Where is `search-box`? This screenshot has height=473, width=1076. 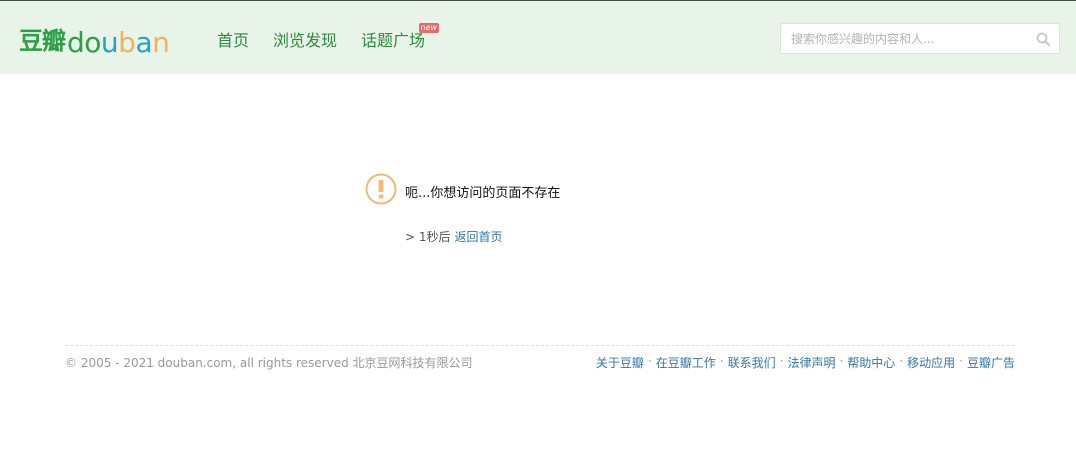
search-box is located at coordinates (920, 38).